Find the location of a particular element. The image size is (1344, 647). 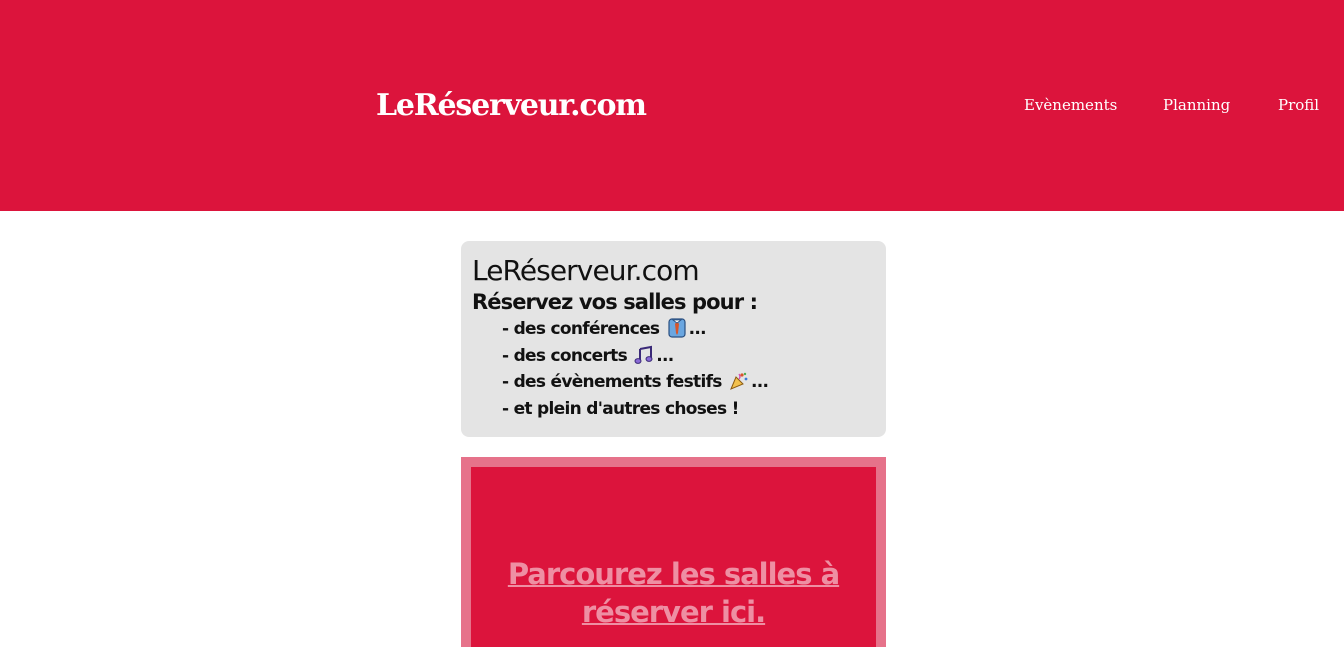

main-nav: Evènements Planning Profil is located at coordinates (672, 106).